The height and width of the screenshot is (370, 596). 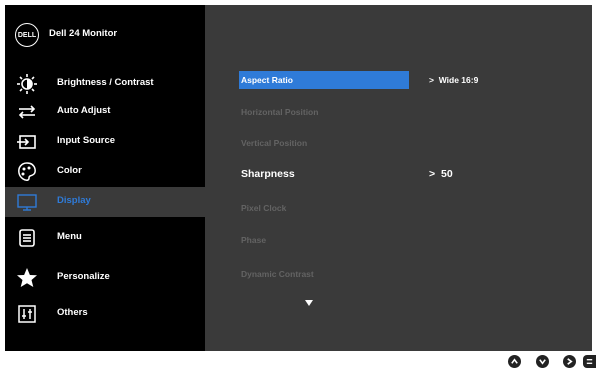 I want to click on brightness-icon, so click(x=27, y=84).